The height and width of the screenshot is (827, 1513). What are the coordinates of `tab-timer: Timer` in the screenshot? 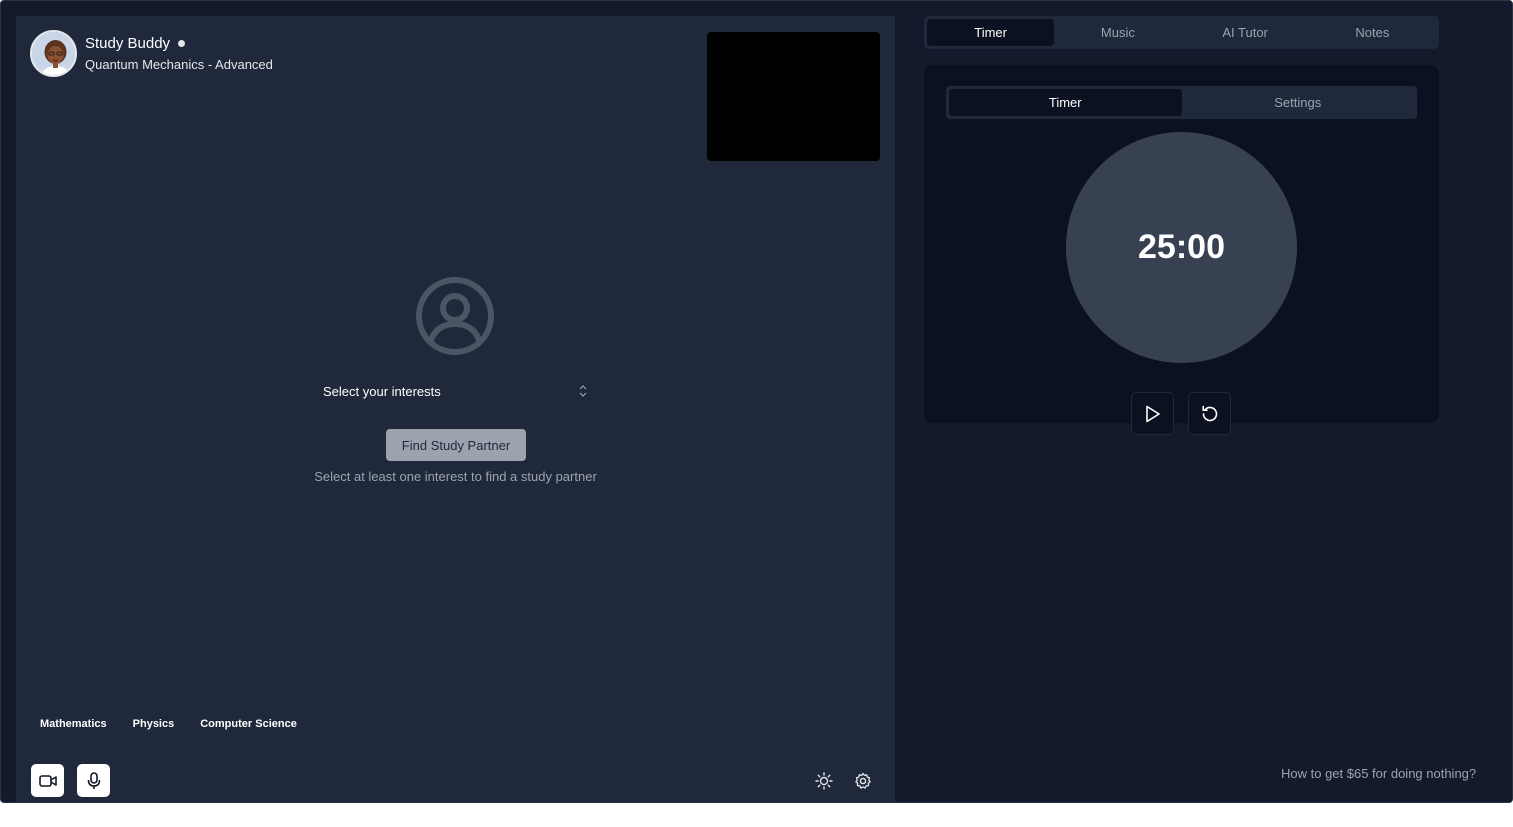 It's located at (991, 32).